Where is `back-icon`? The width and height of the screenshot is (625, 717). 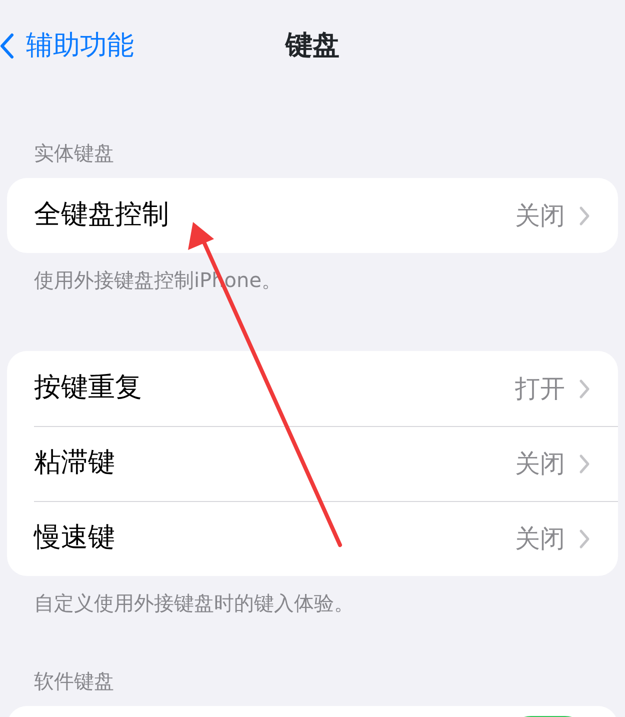
back-icon is located at coordinates (7, 46).